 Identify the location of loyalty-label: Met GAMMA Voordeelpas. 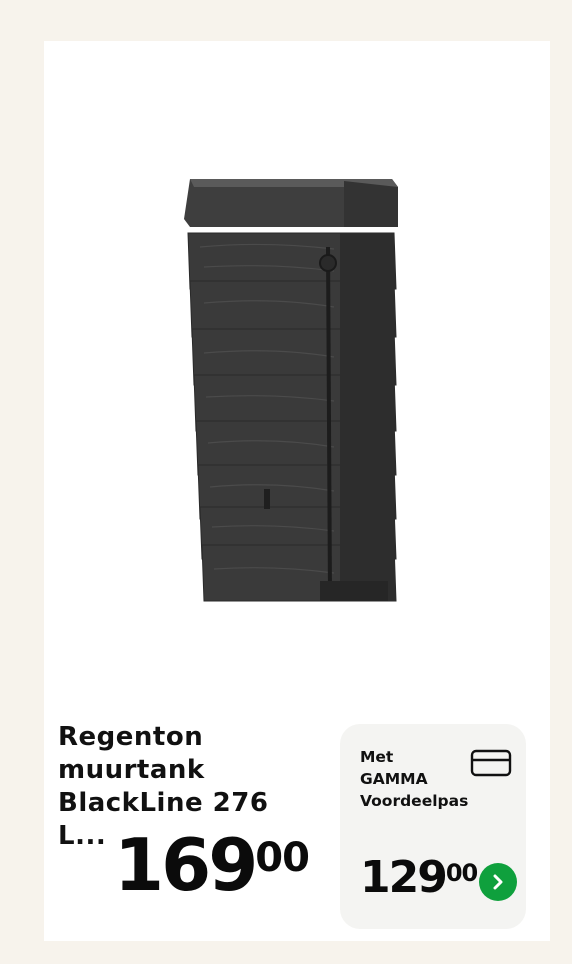
(414, 779).